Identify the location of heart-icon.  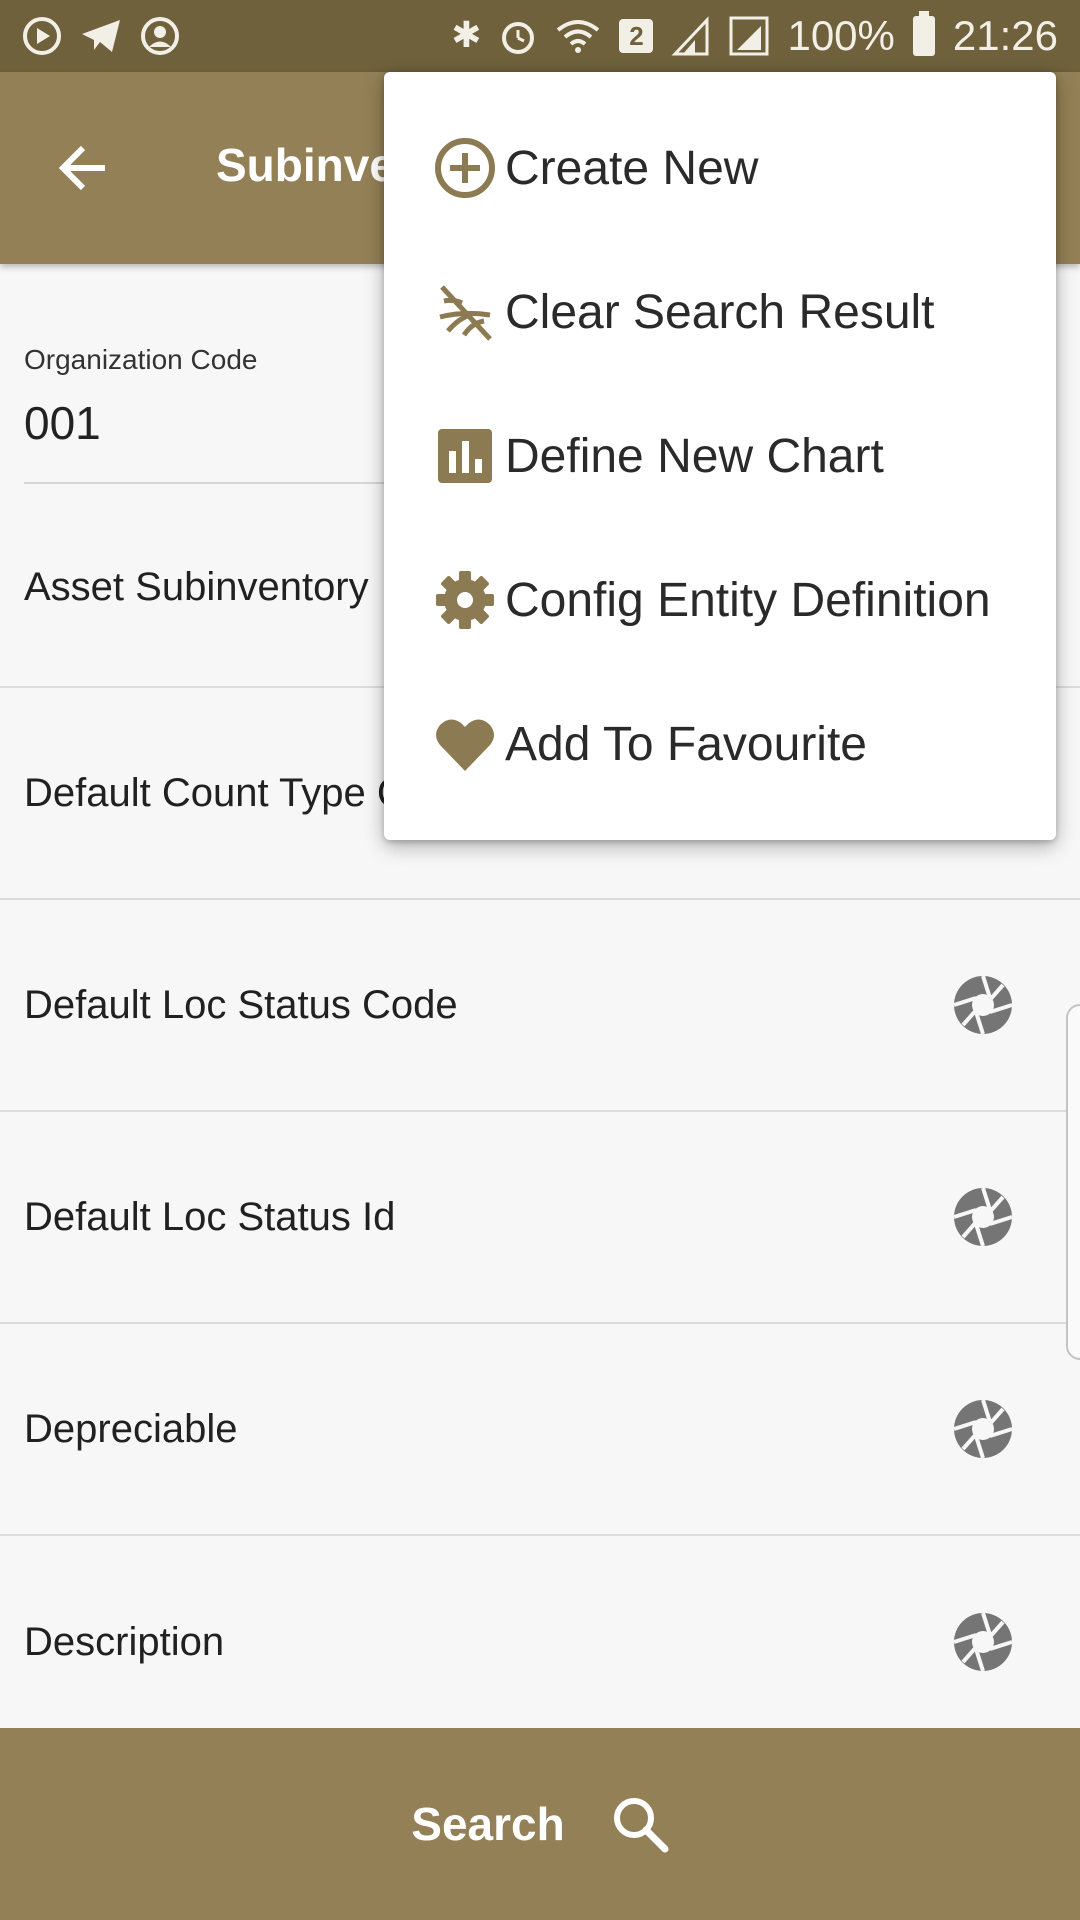
(465, 745).